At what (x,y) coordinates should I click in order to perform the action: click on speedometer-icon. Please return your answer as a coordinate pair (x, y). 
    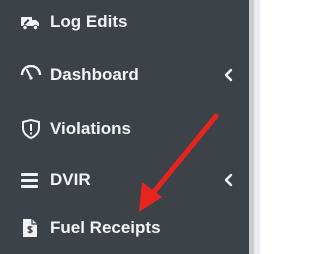
    Looking at the image, I should click on (31, 75).